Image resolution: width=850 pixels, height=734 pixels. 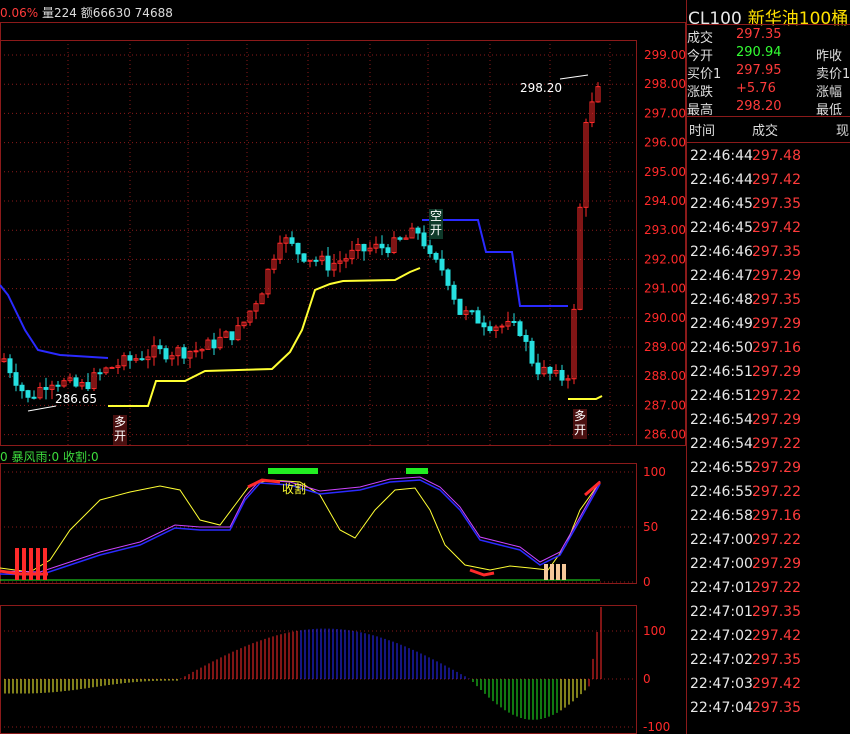 What do you see at coordinates (768, 54) in the screenshot?
I see `quote-row: 今开 290.94 昨收` at bounding box center [768, 54].